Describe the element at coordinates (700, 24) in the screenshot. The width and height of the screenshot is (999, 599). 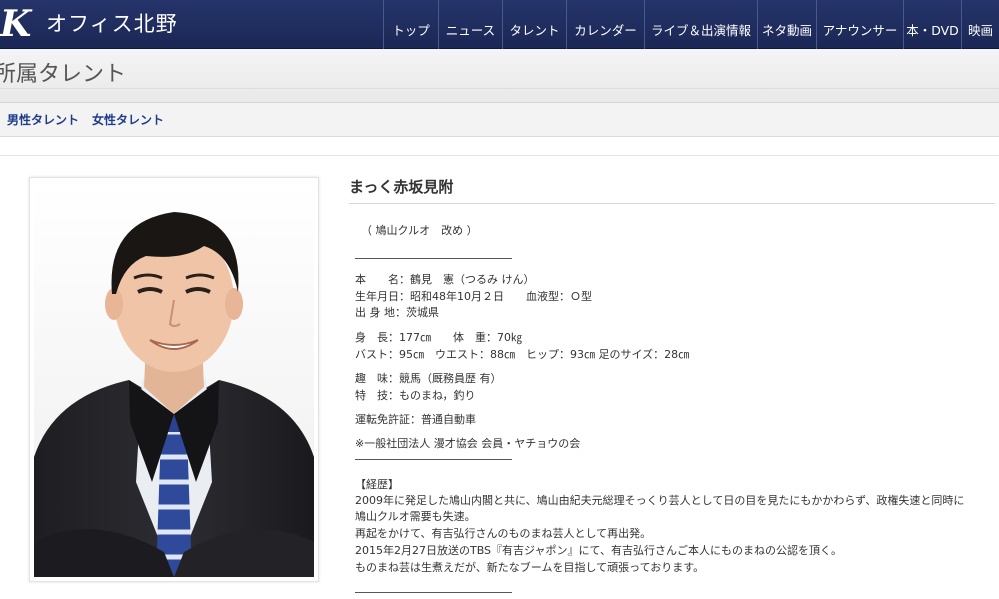
I see `nav-live-info: ライブ＆出演情報` at that location.